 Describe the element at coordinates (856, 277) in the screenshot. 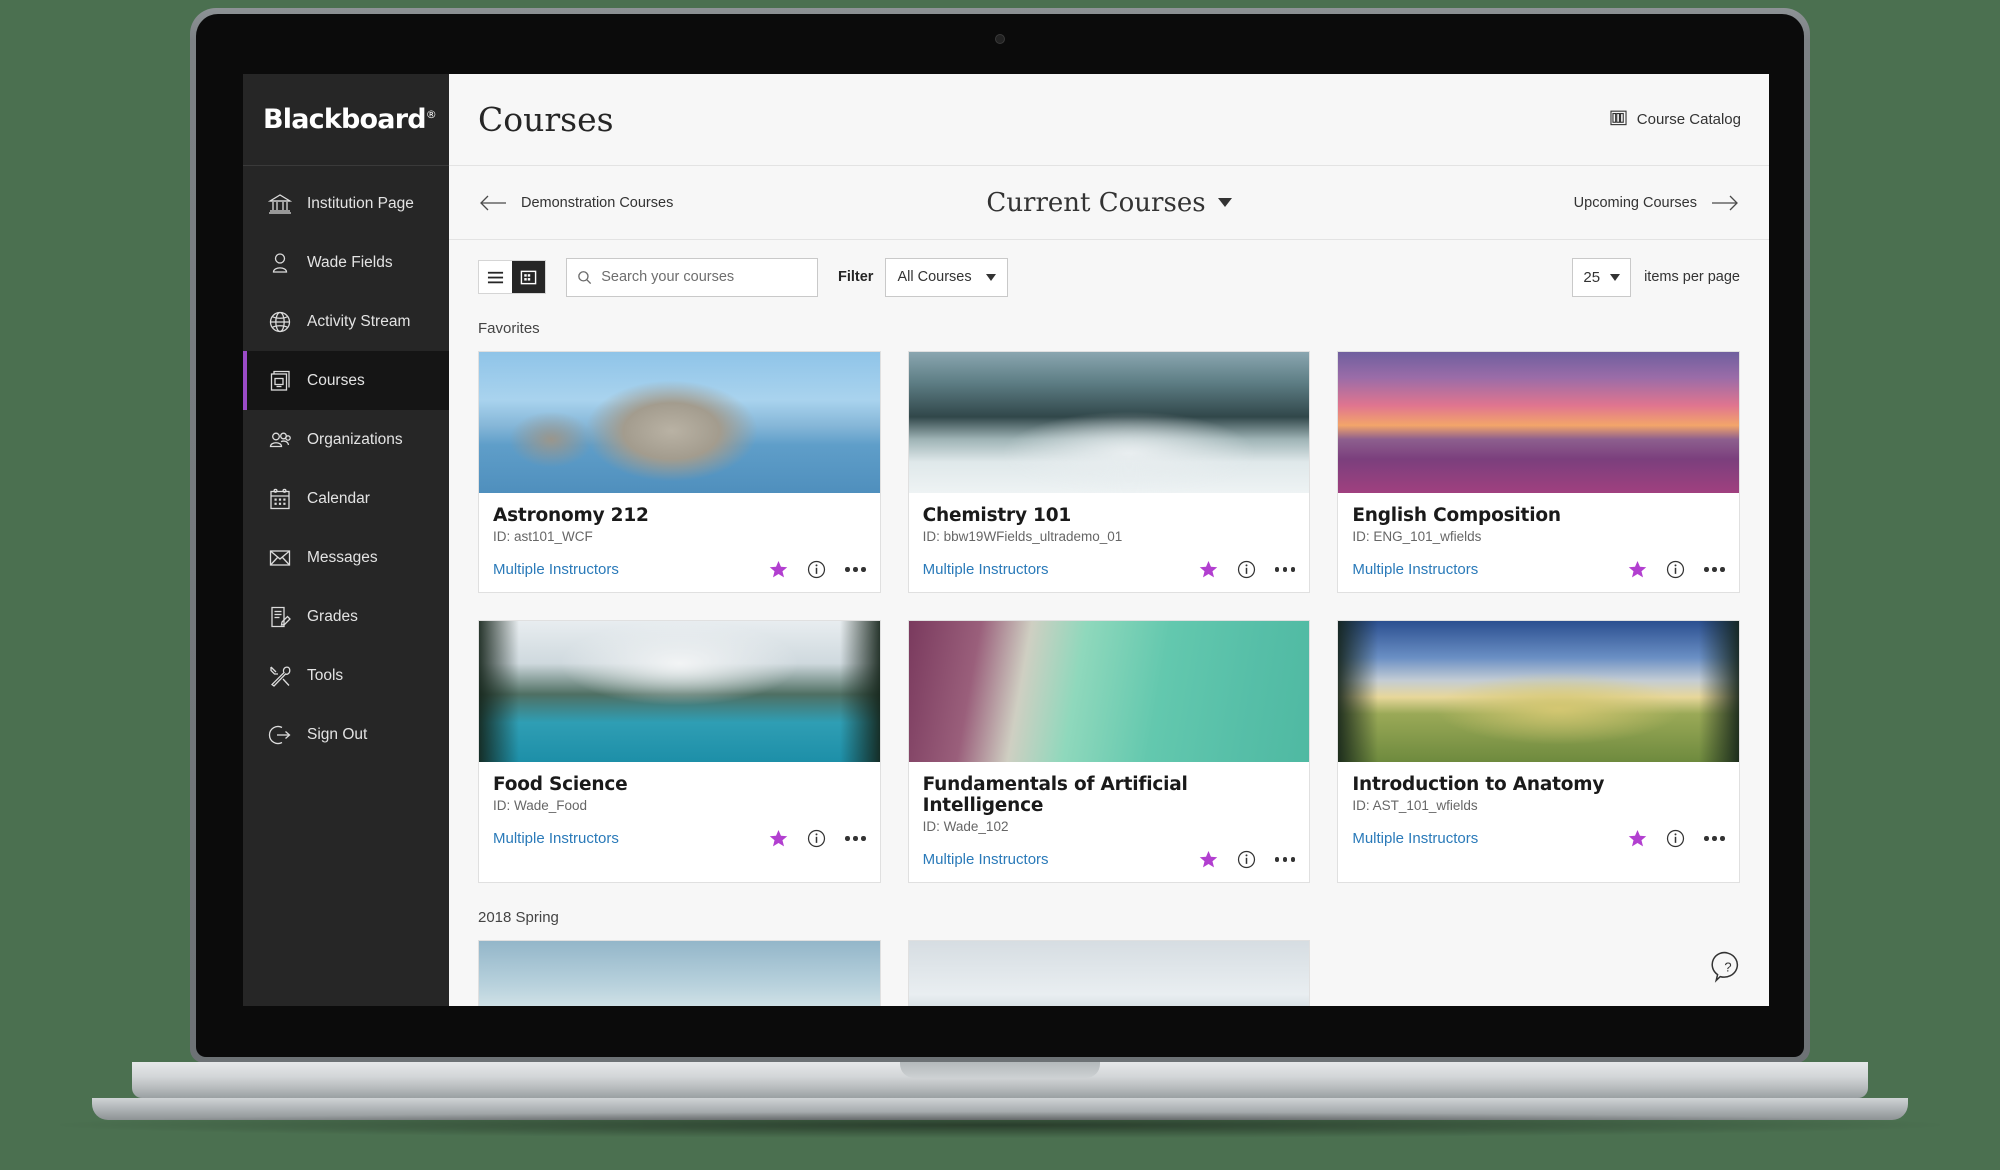

I see `filter-label: Filter` at that location.